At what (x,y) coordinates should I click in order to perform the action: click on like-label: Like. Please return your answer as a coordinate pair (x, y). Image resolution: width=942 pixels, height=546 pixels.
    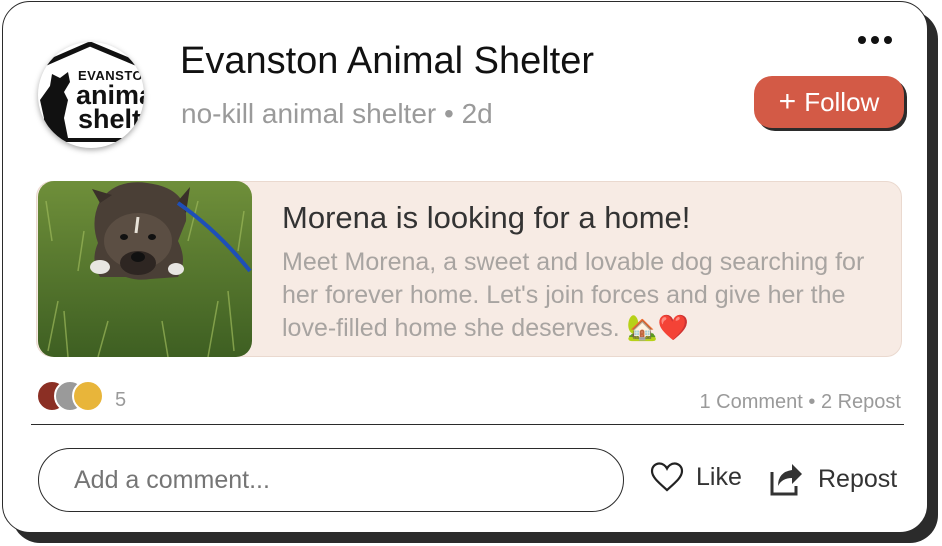
    Looking at the image, I should click on (719, 476).